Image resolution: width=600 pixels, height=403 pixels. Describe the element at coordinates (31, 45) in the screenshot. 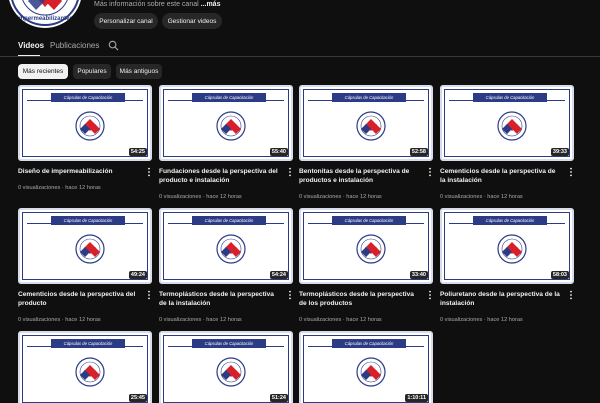

I see `tab-videos: Videos` at that location.